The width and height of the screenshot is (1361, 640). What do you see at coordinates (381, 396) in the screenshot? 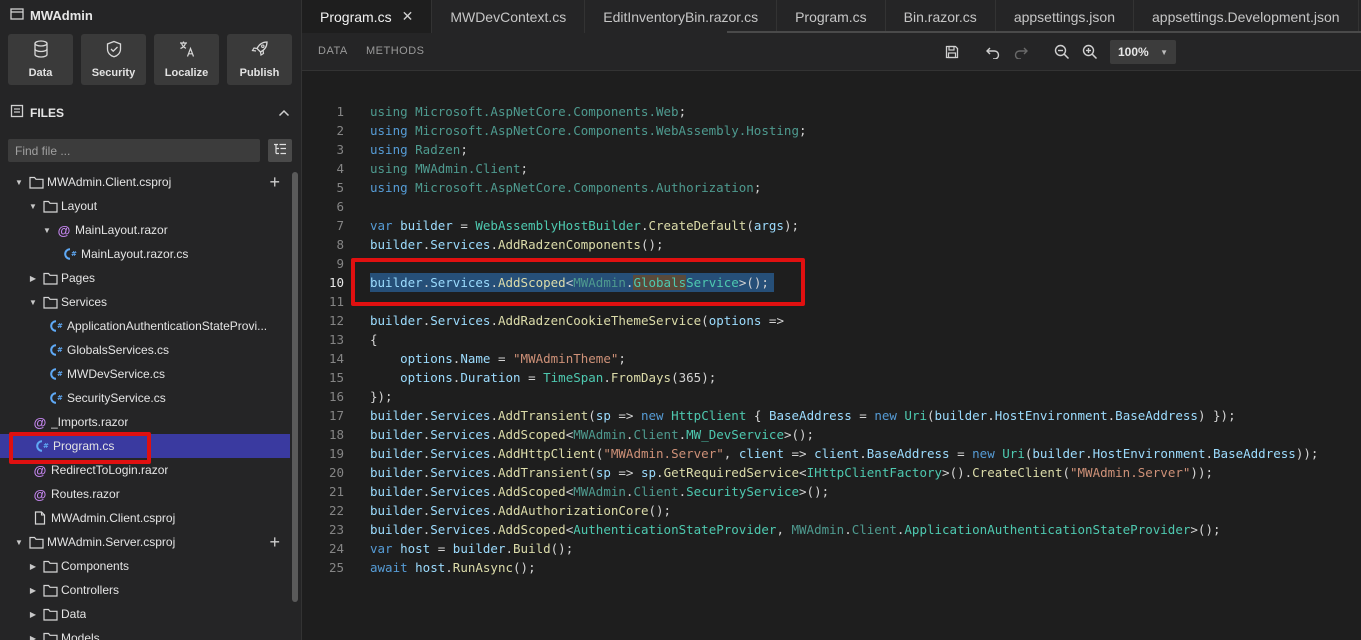
I see `code-line: });` at bounding box center [381, 396].